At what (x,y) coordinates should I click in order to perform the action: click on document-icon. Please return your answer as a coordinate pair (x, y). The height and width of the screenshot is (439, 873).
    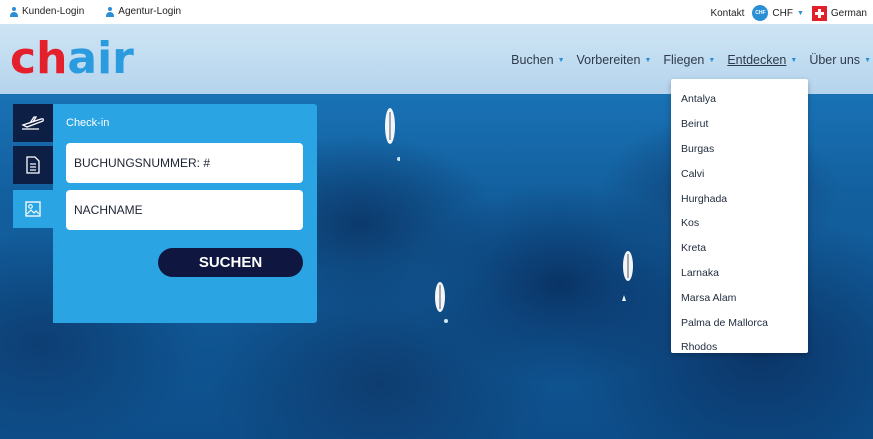
    Looking at the image, I should click on (33, 165).